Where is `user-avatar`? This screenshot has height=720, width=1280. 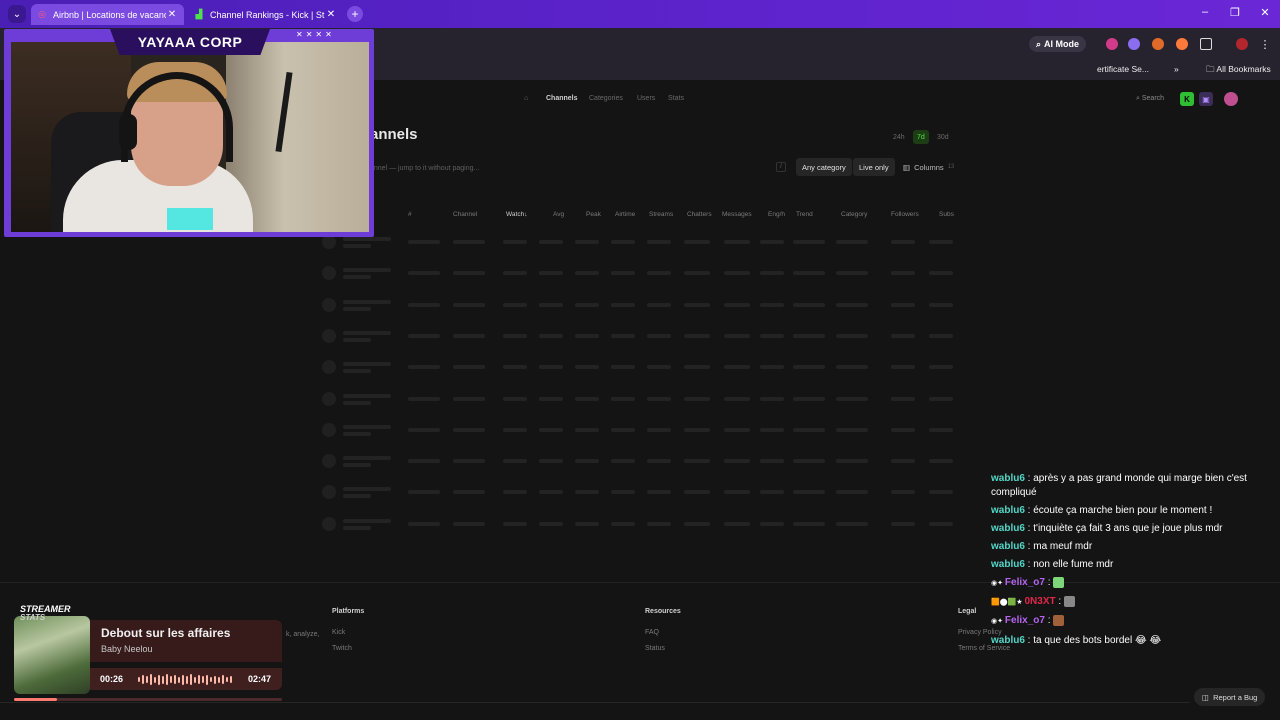
user-avatar is located at coordinates (1231, 99).